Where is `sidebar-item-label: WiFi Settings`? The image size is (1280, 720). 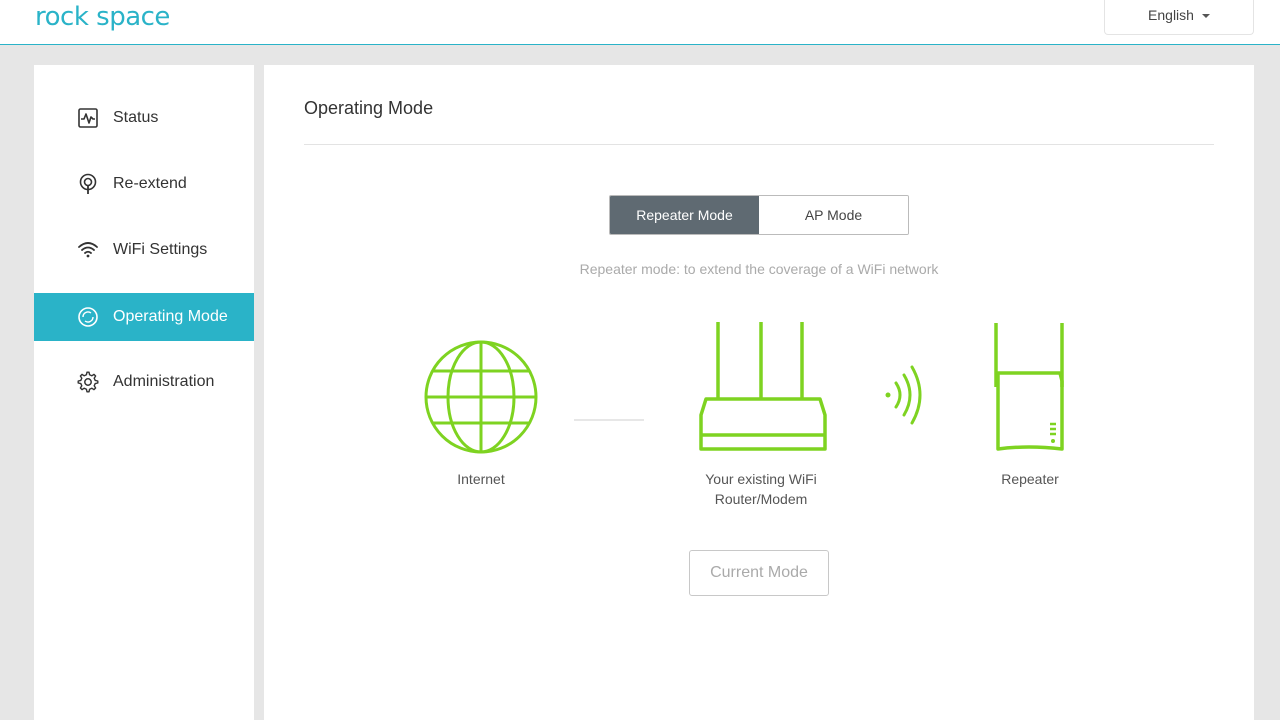
sidebar-item-label: WiFi Settings is located at coordinates (160, 249).